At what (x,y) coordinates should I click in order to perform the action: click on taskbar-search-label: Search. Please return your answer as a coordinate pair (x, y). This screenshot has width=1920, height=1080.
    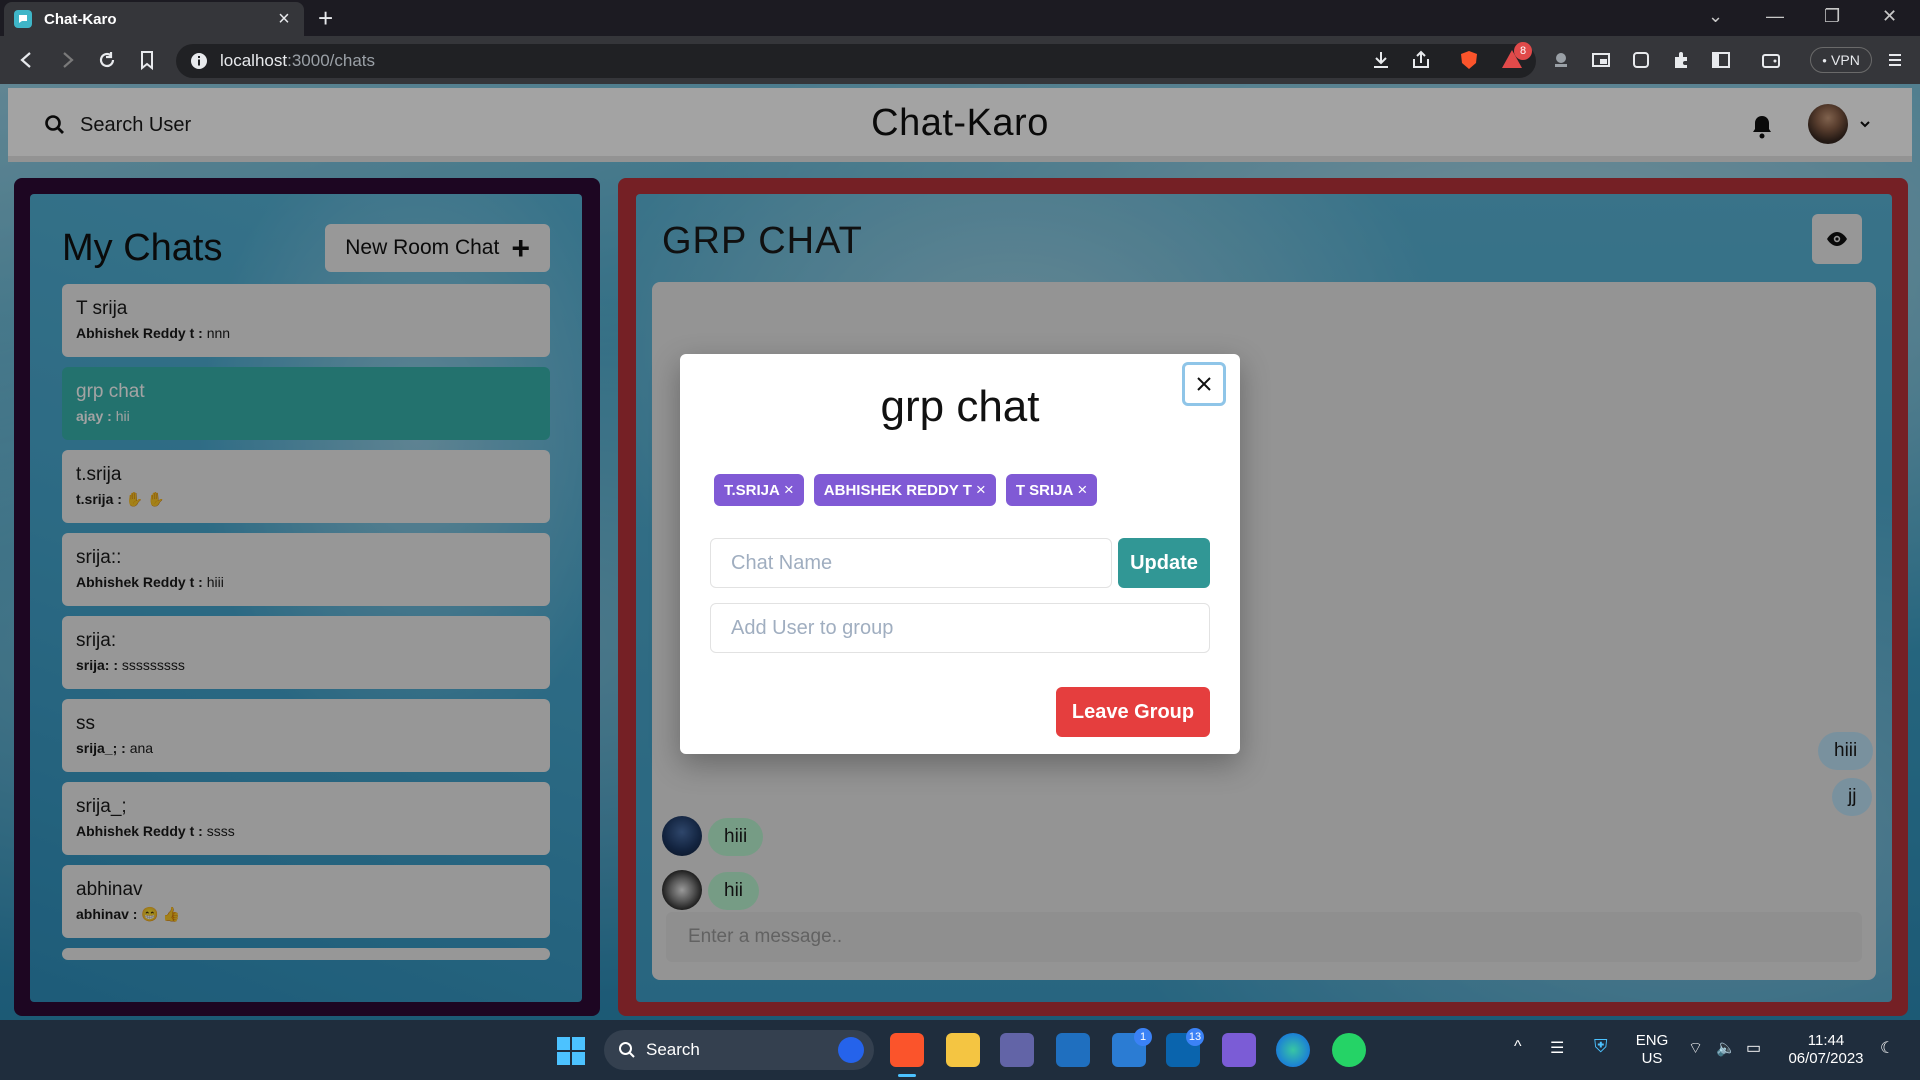
    Looking at the image, I should click on (673, 1049).